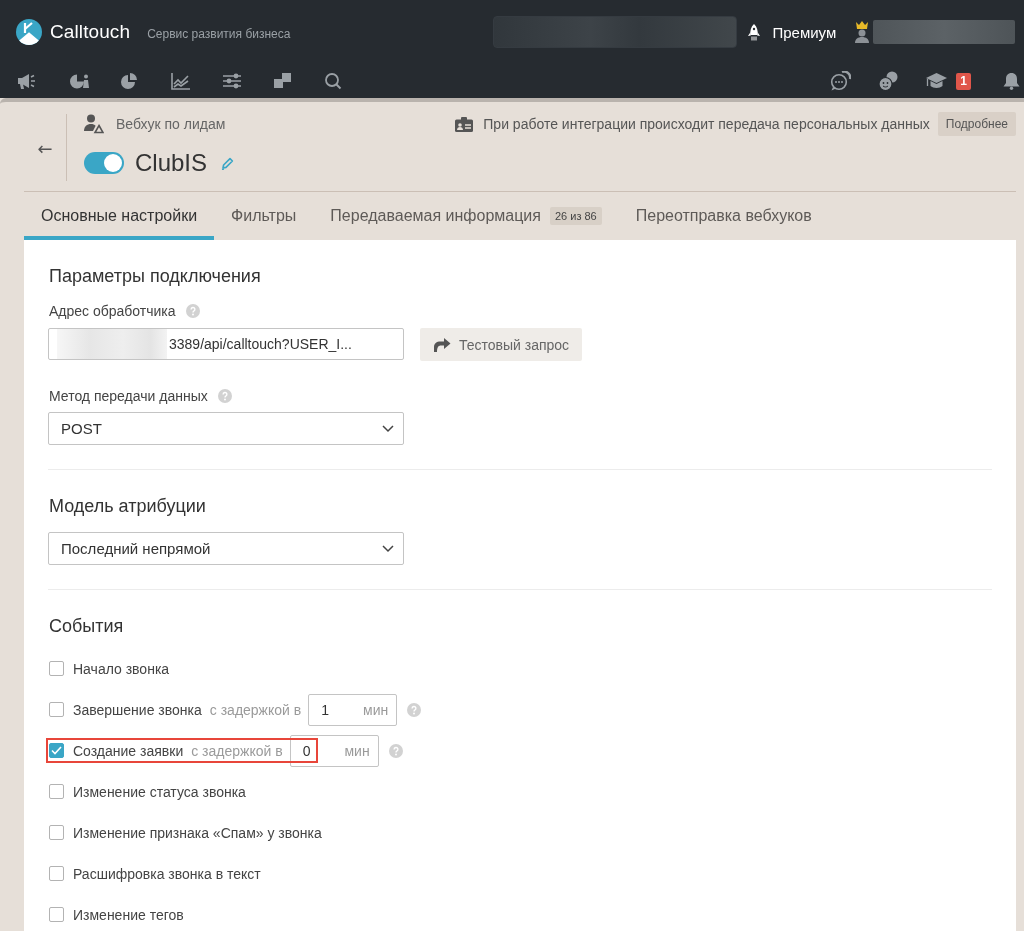 The image size is (1024, 931). Describe the element at coordinates (862, 32) in the screenshot. I see `crowned-person-icon` at that location.